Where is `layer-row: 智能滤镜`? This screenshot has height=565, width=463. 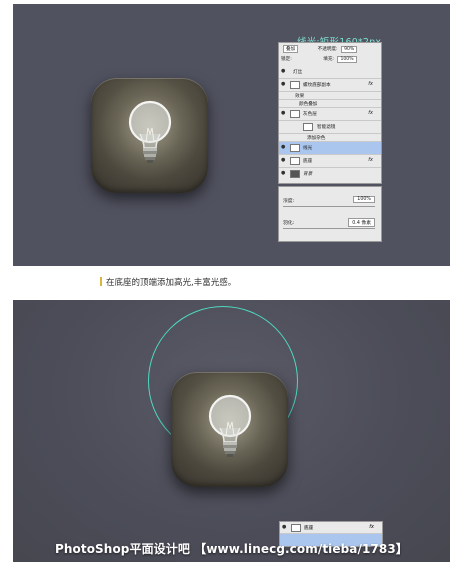 layer-row: 智能滤镜 is located at coordinates (330, 127).